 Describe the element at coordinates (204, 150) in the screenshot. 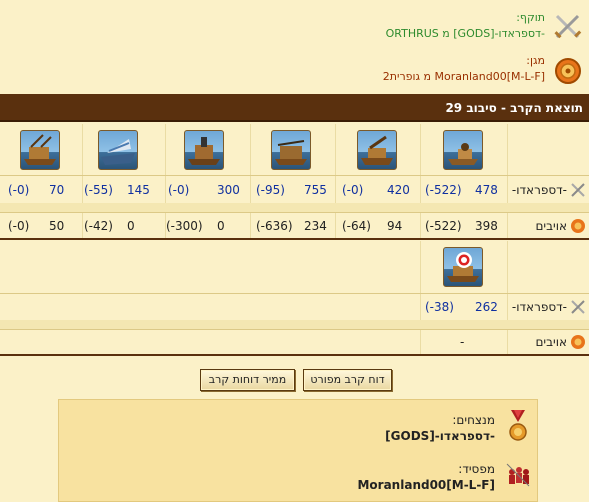

I see `unit-mortar-ship` at that location.